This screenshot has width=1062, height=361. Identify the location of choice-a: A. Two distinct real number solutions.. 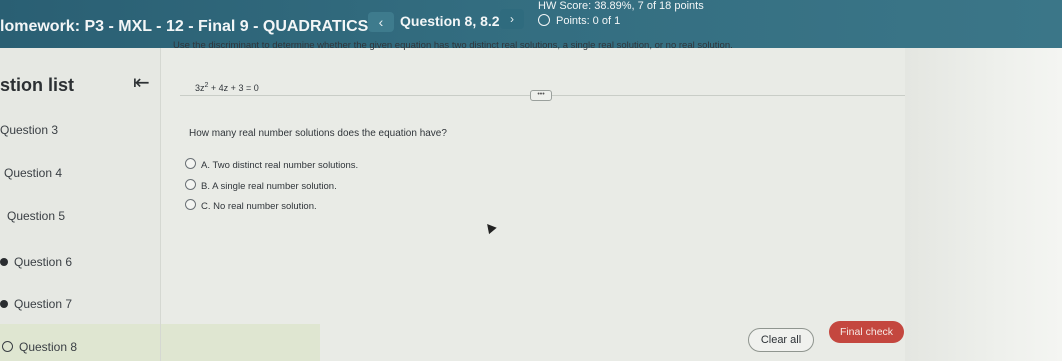
(271, 164).